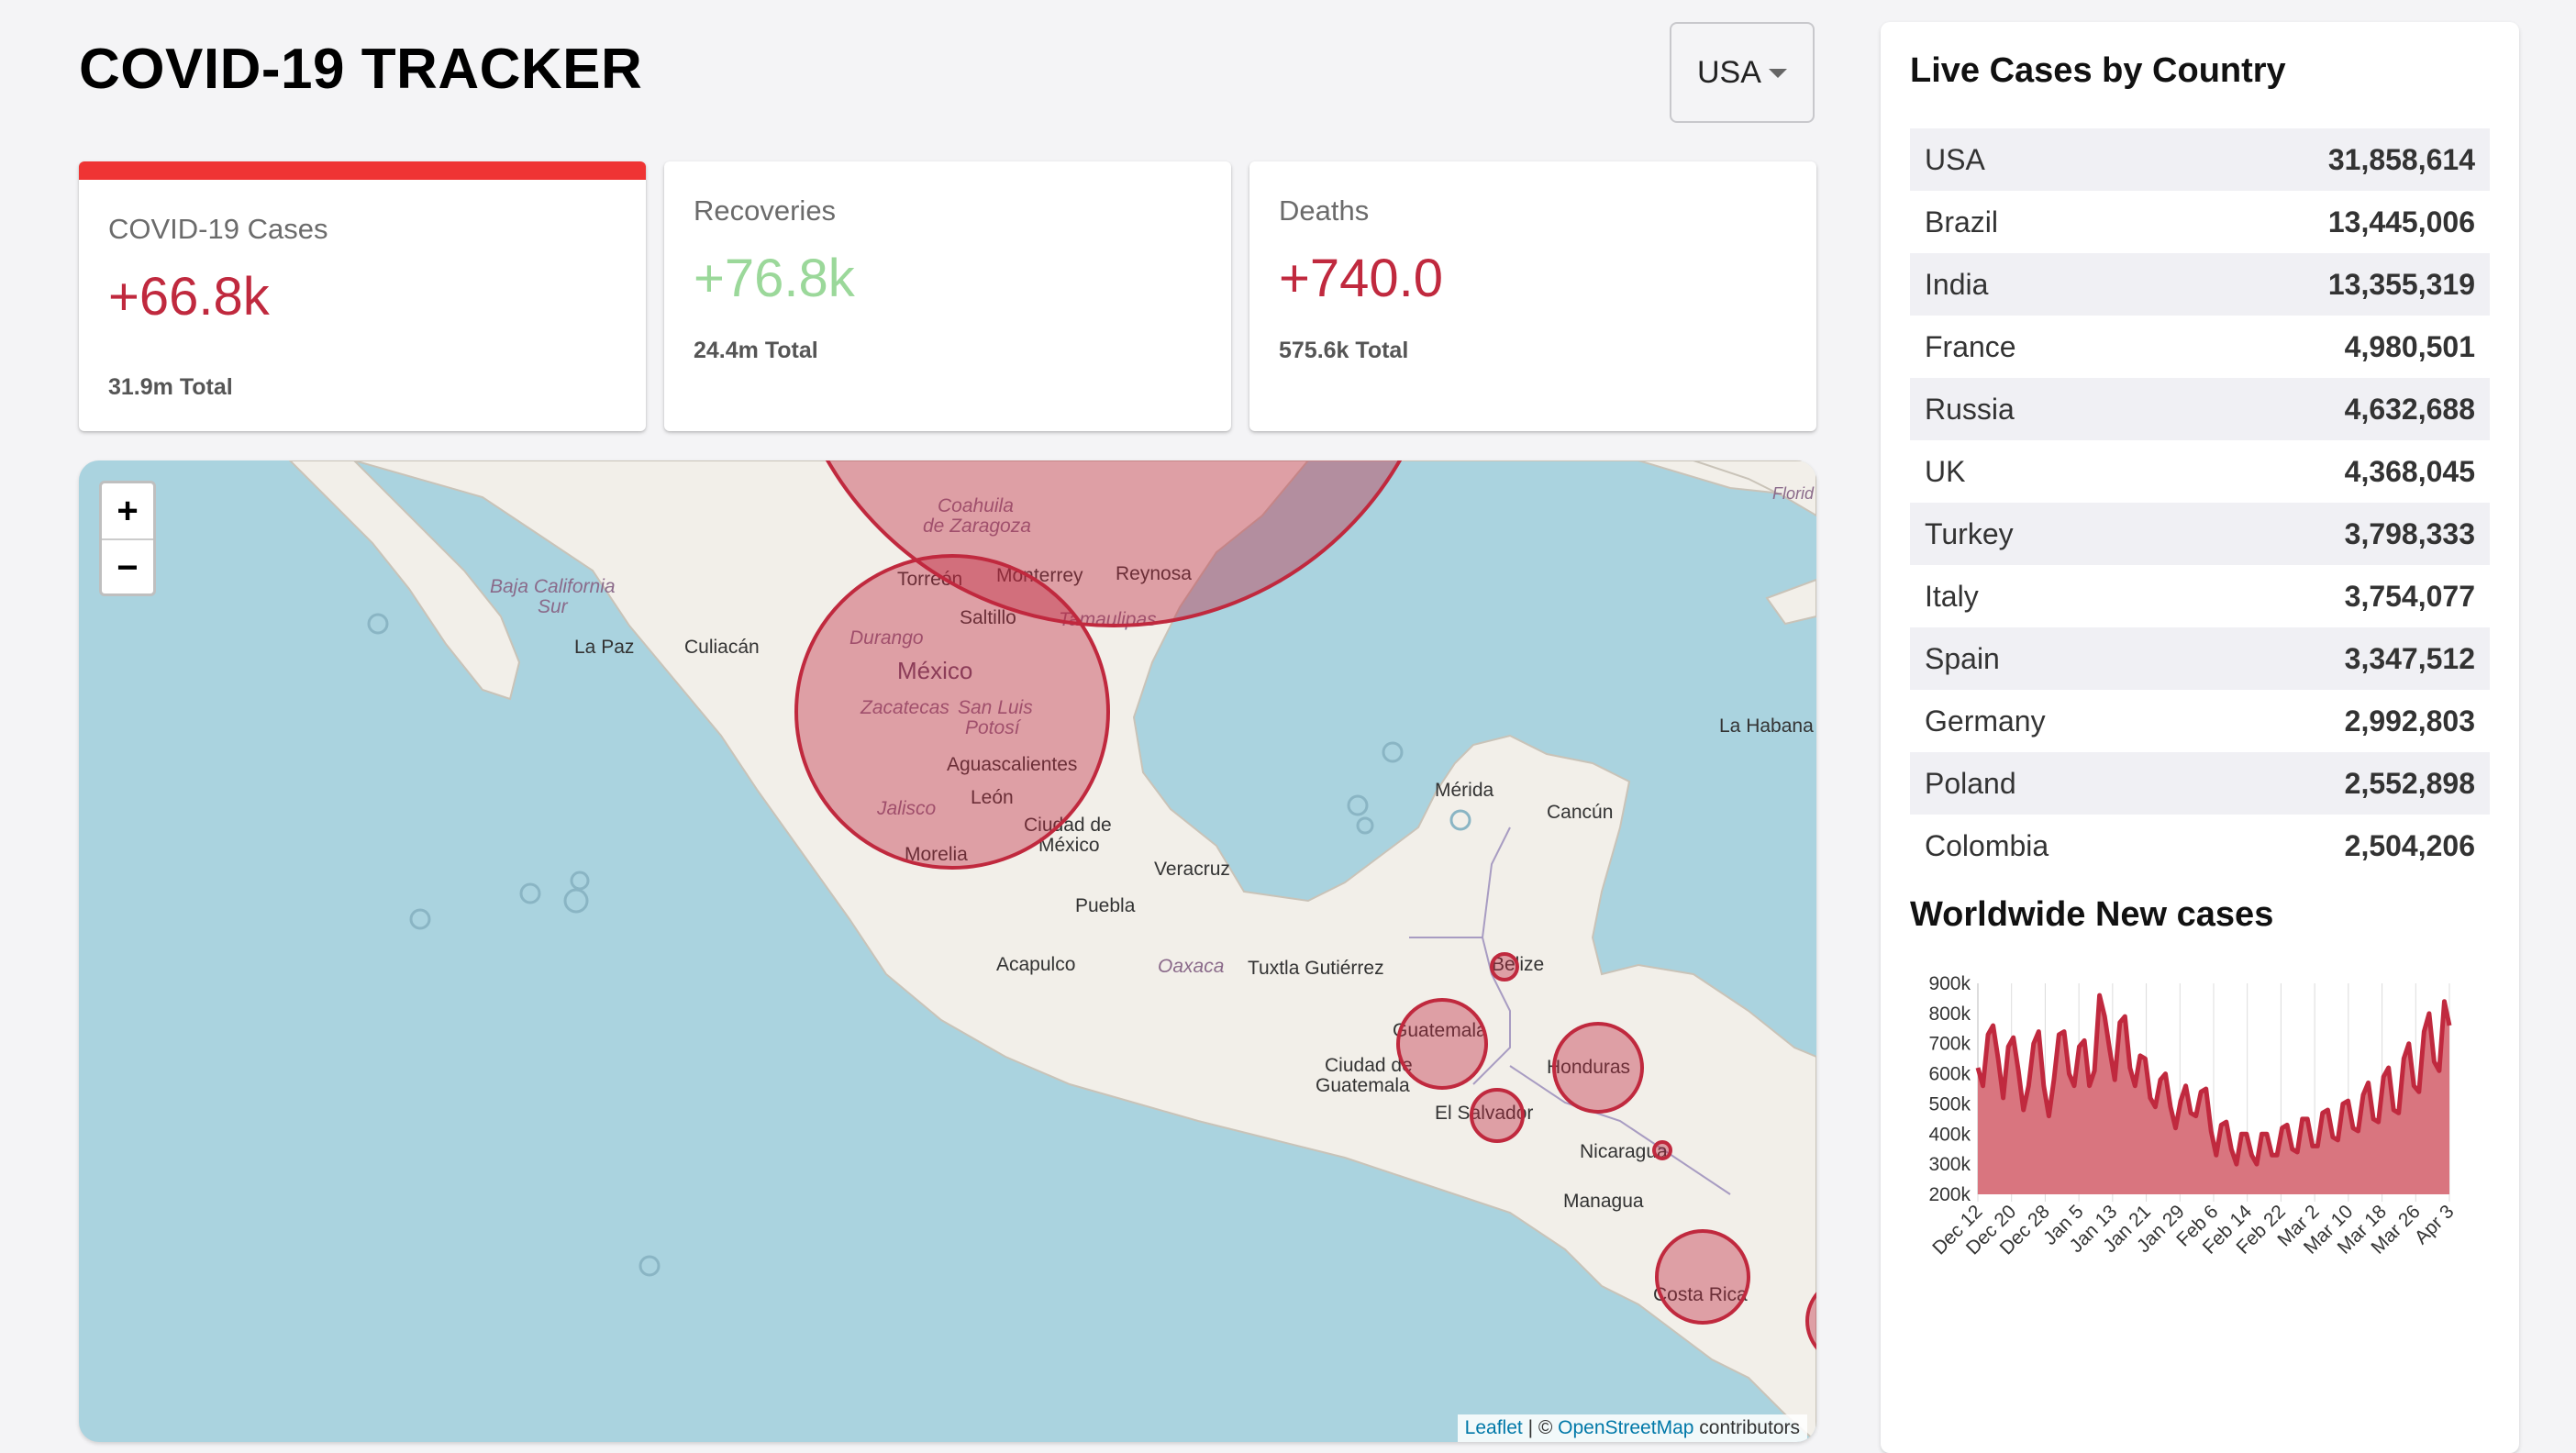 This screenshot has width=2576, height=1453. I want to click on app-title: COVID-19 TRACKER, so click(361, 69).